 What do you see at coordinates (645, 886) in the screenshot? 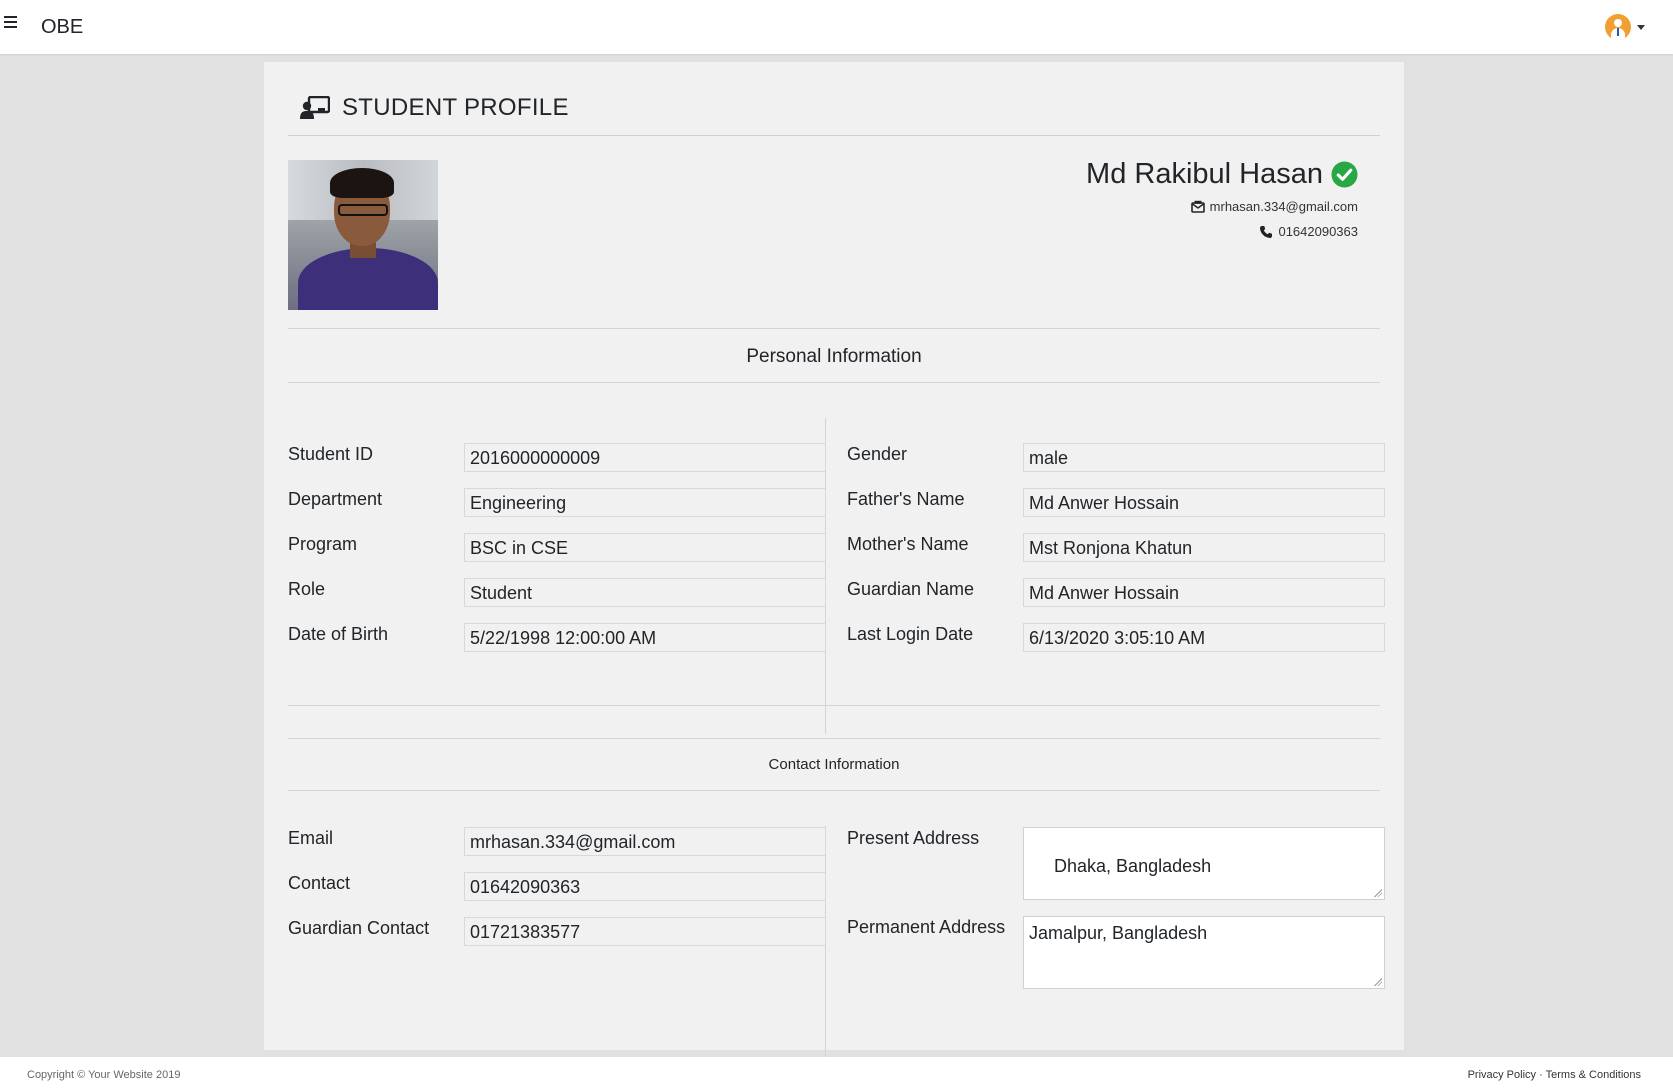
I see `contact-field: 01642090363` at bounding box center [645, 886].